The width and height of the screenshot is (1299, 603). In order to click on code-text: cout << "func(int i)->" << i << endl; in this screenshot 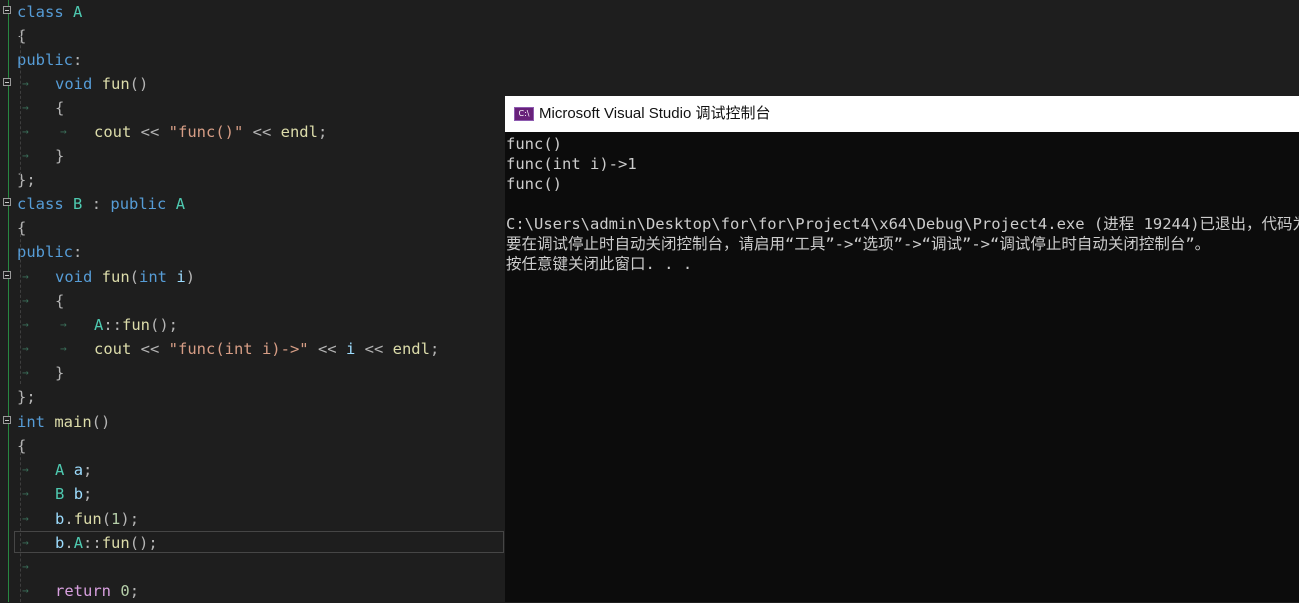, I will do `click(266, 349)`.